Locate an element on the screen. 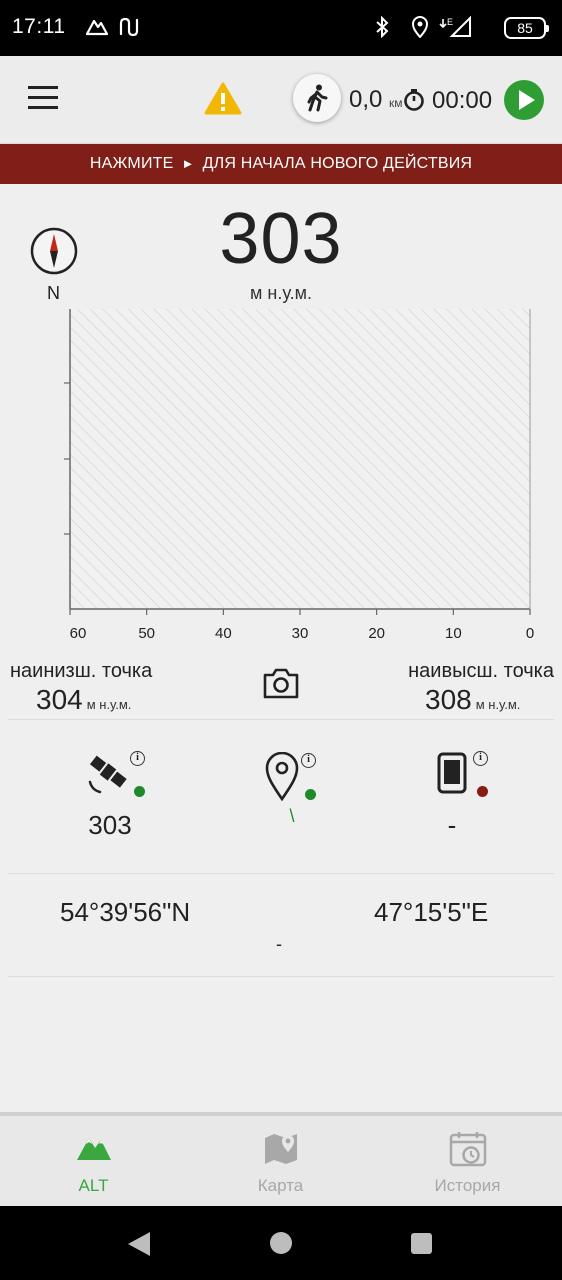  distance-unit: км is located at coordinates (396, 103).